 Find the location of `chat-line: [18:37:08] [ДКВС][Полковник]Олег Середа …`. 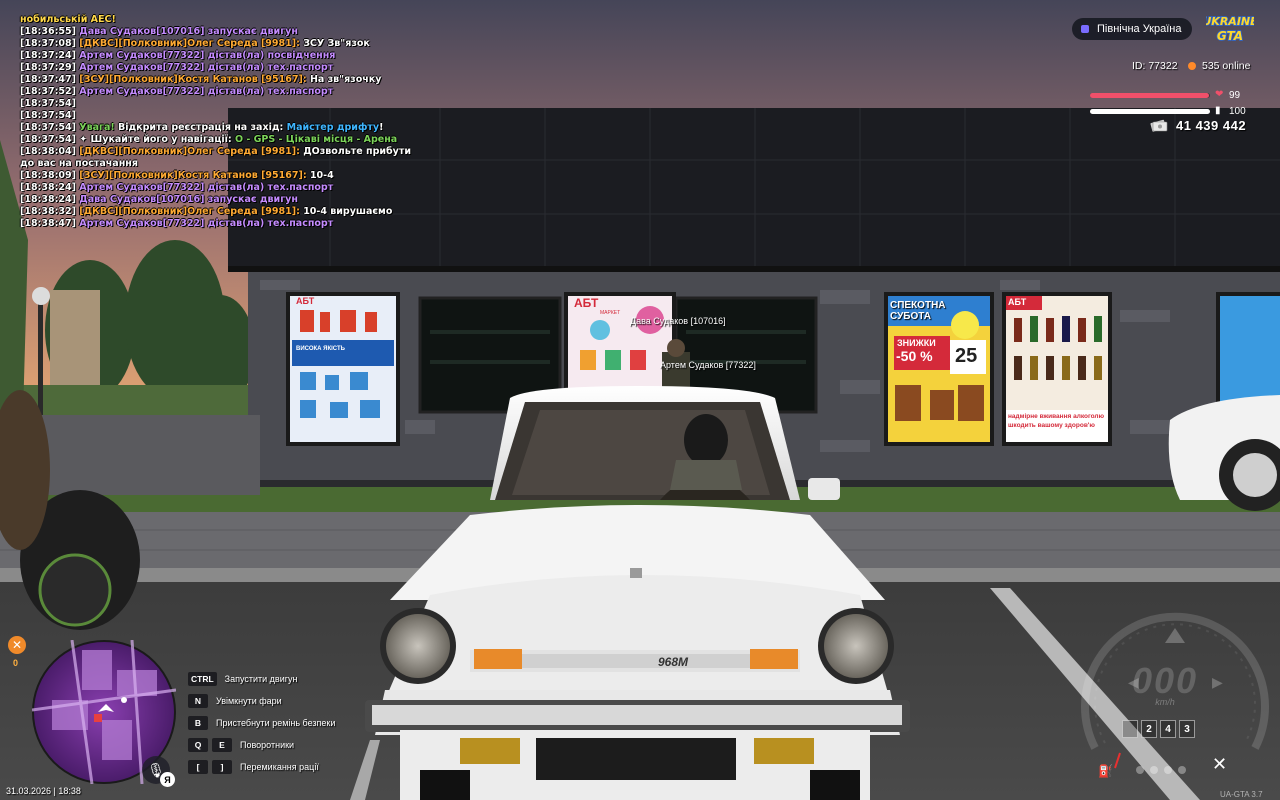

chat-line: [18:37:08] [ДКВС][Полковник]Олег Середа … is located at coordinates (220, 44).